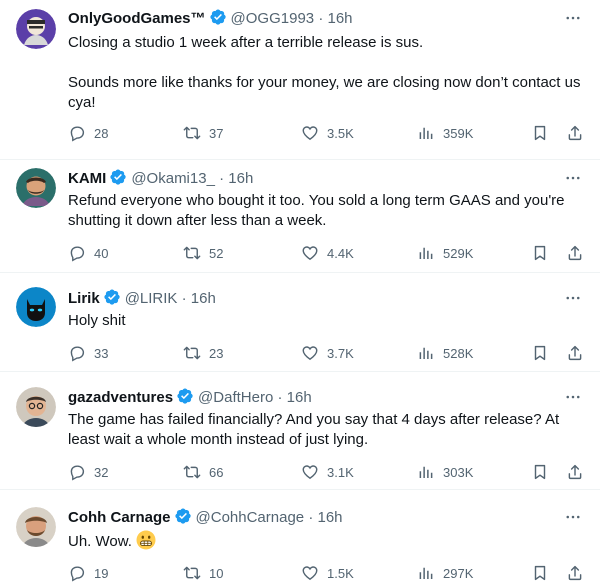 This screenshot has width=600, height=587. What do you see at coordinates (119, 517) in the screenshot?
I see `display-name: Cohh Carnage` at bounding box center [119, 517].